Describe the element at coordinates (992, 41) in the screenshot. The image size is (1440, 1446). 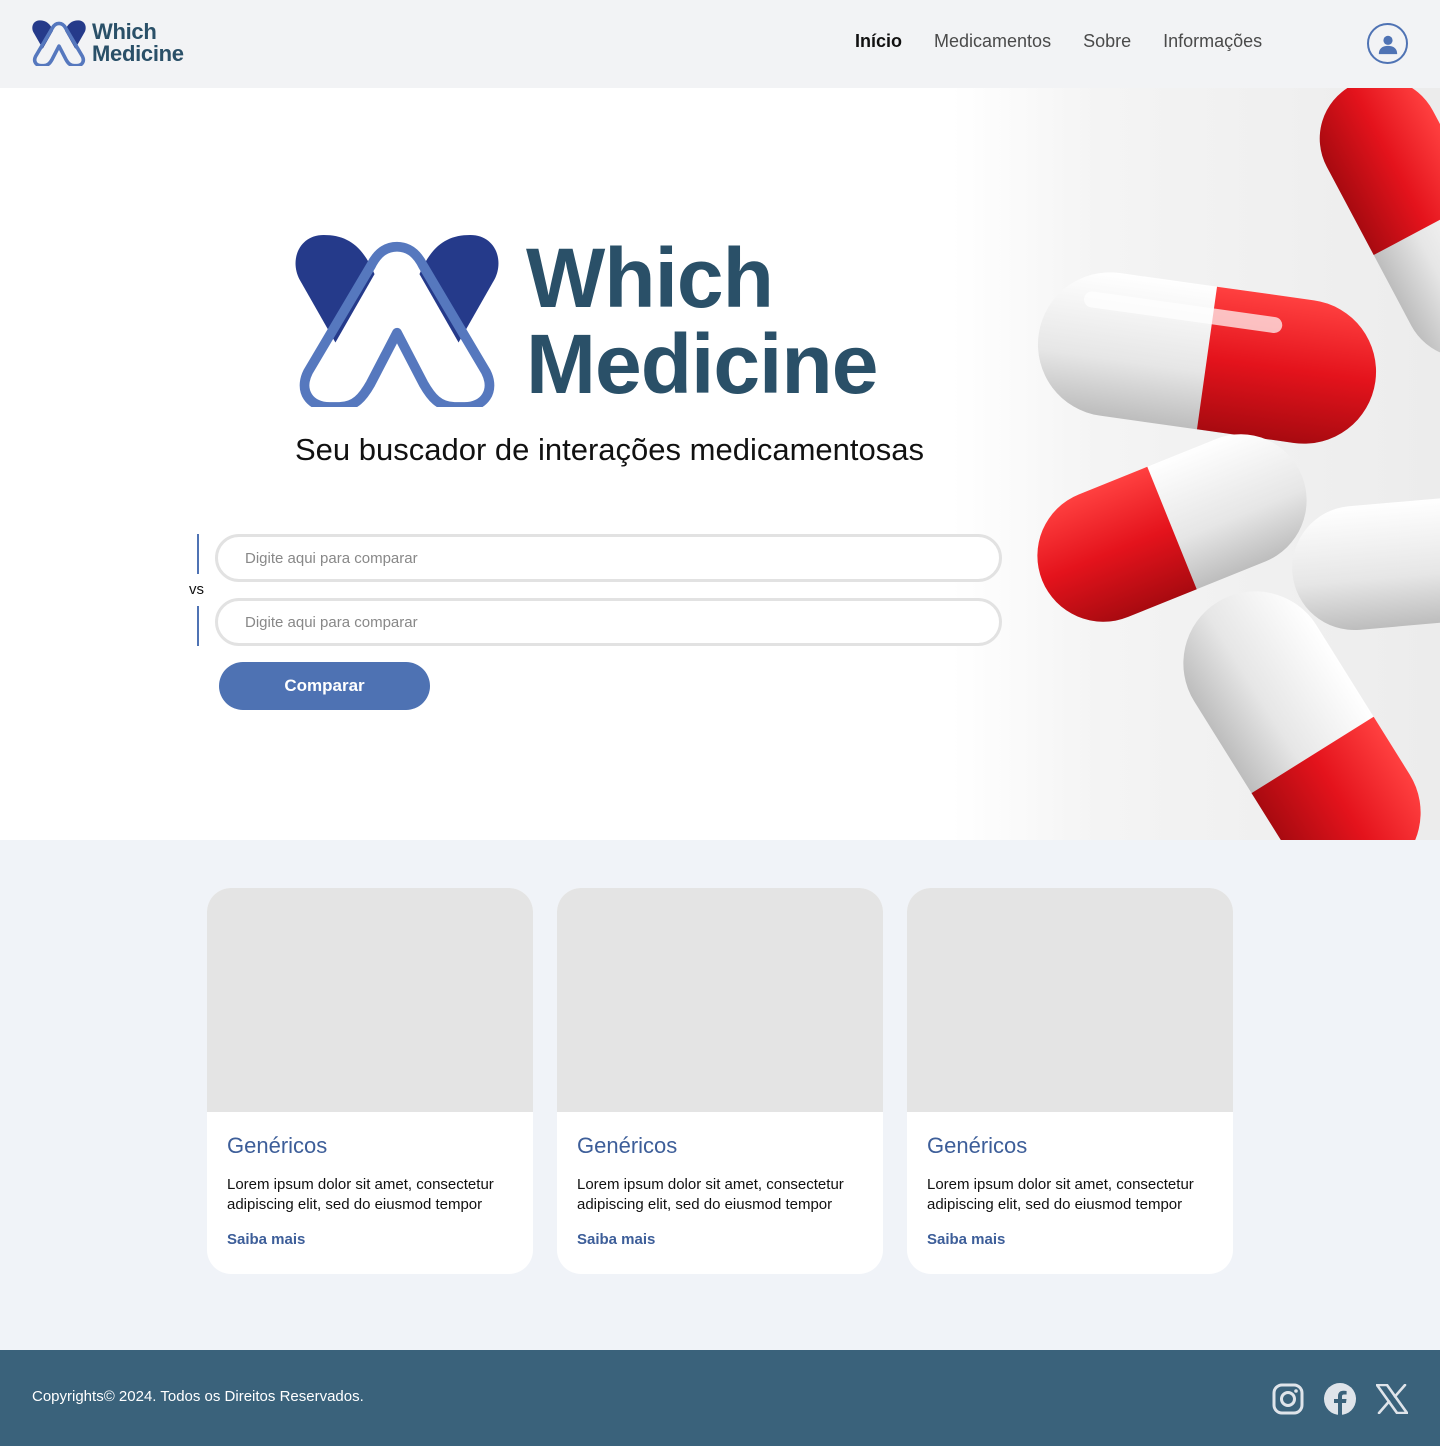
I see `nav-item-medicamentos: Medicamentos` at that location.